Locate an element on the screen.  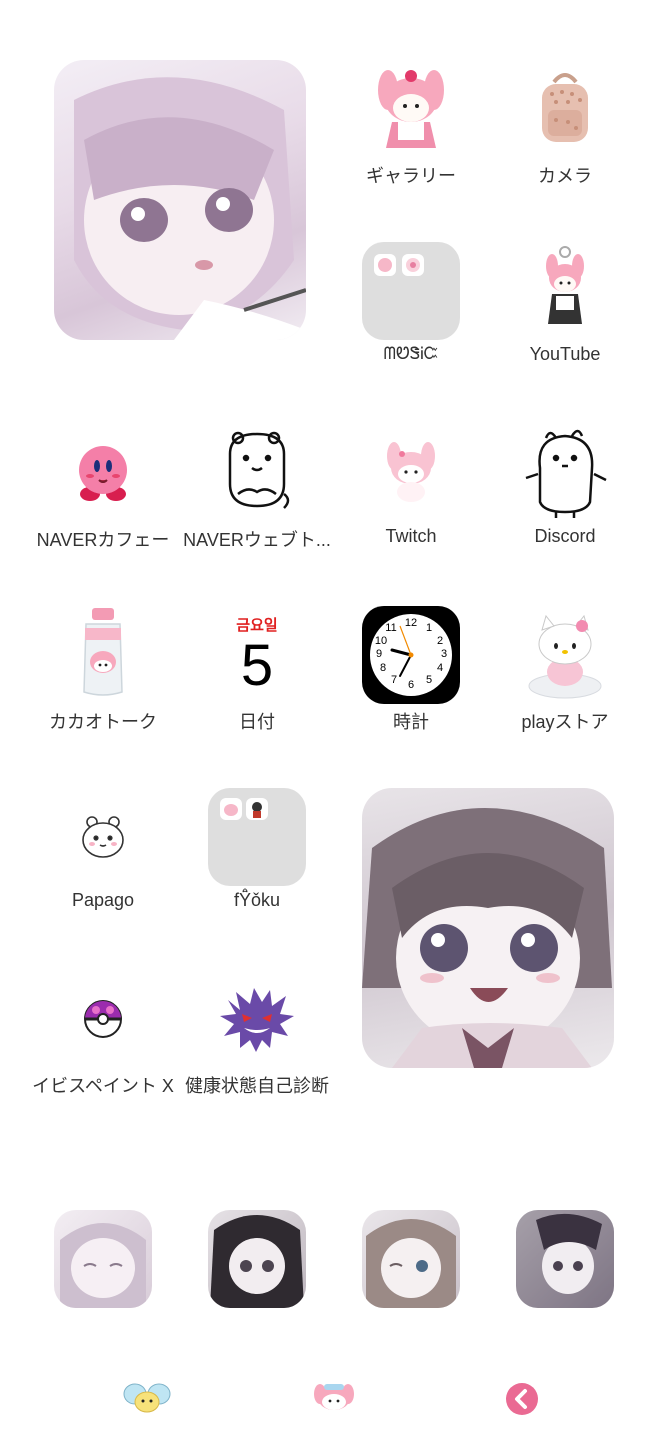
bottle-icon is located at coordinates (103, 652).